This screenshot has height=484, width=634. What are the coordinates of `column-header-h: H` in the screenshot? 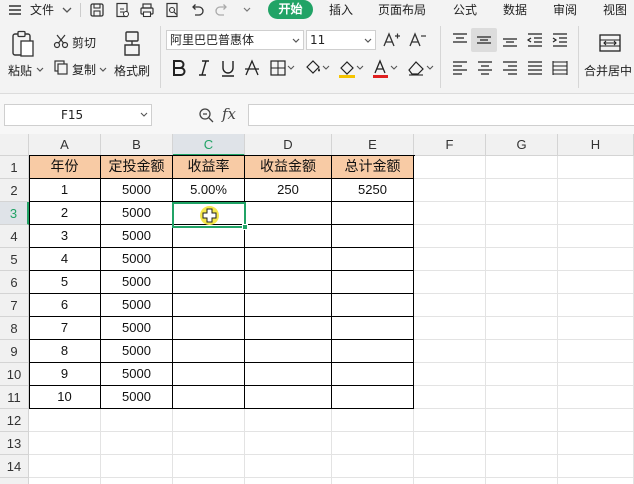 It's located at (596, 145).